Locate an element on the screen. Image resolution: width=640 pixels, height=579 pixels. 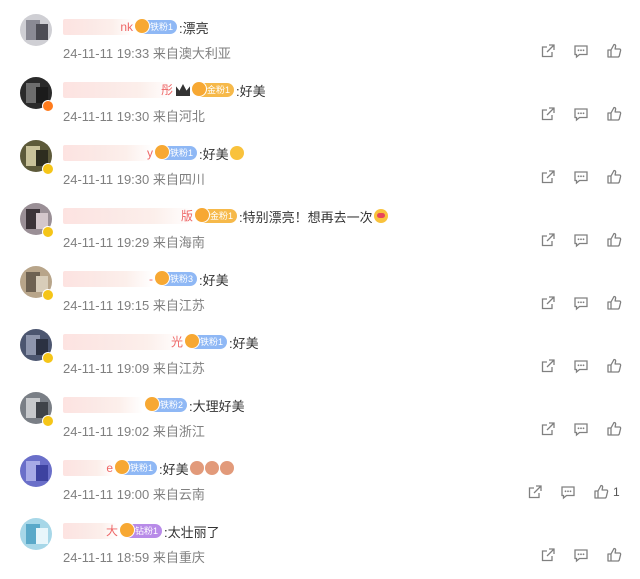
comment-actions: 1 is located at coordinates (565, 492).